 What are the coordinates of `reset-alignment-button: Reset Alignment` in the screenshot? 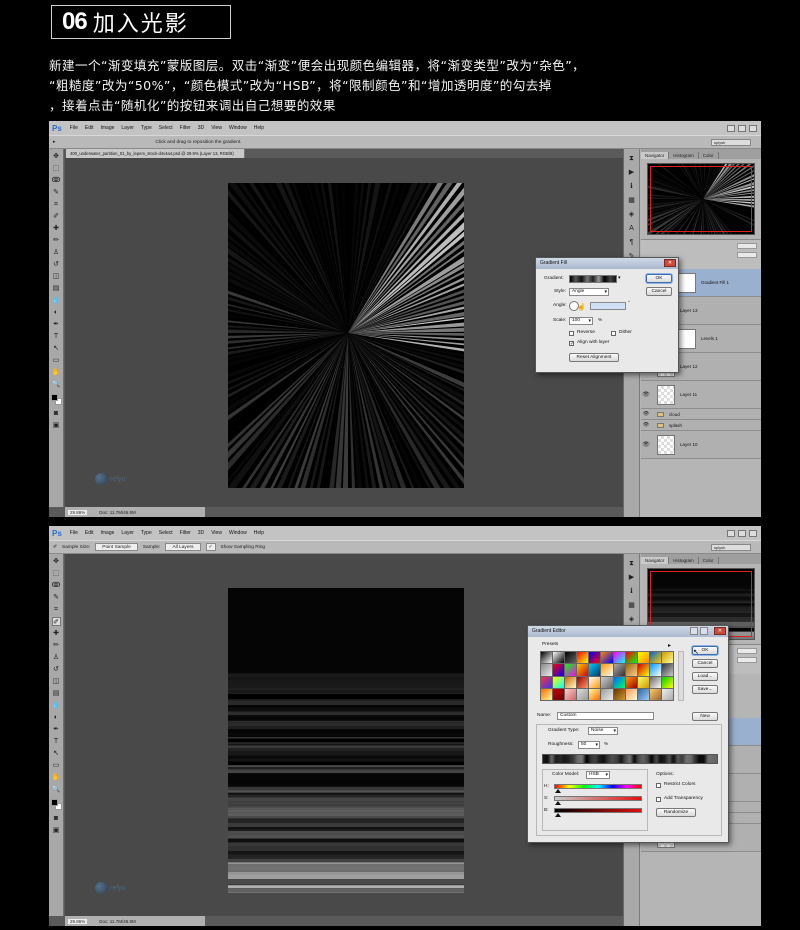 It's located at (594, 357).